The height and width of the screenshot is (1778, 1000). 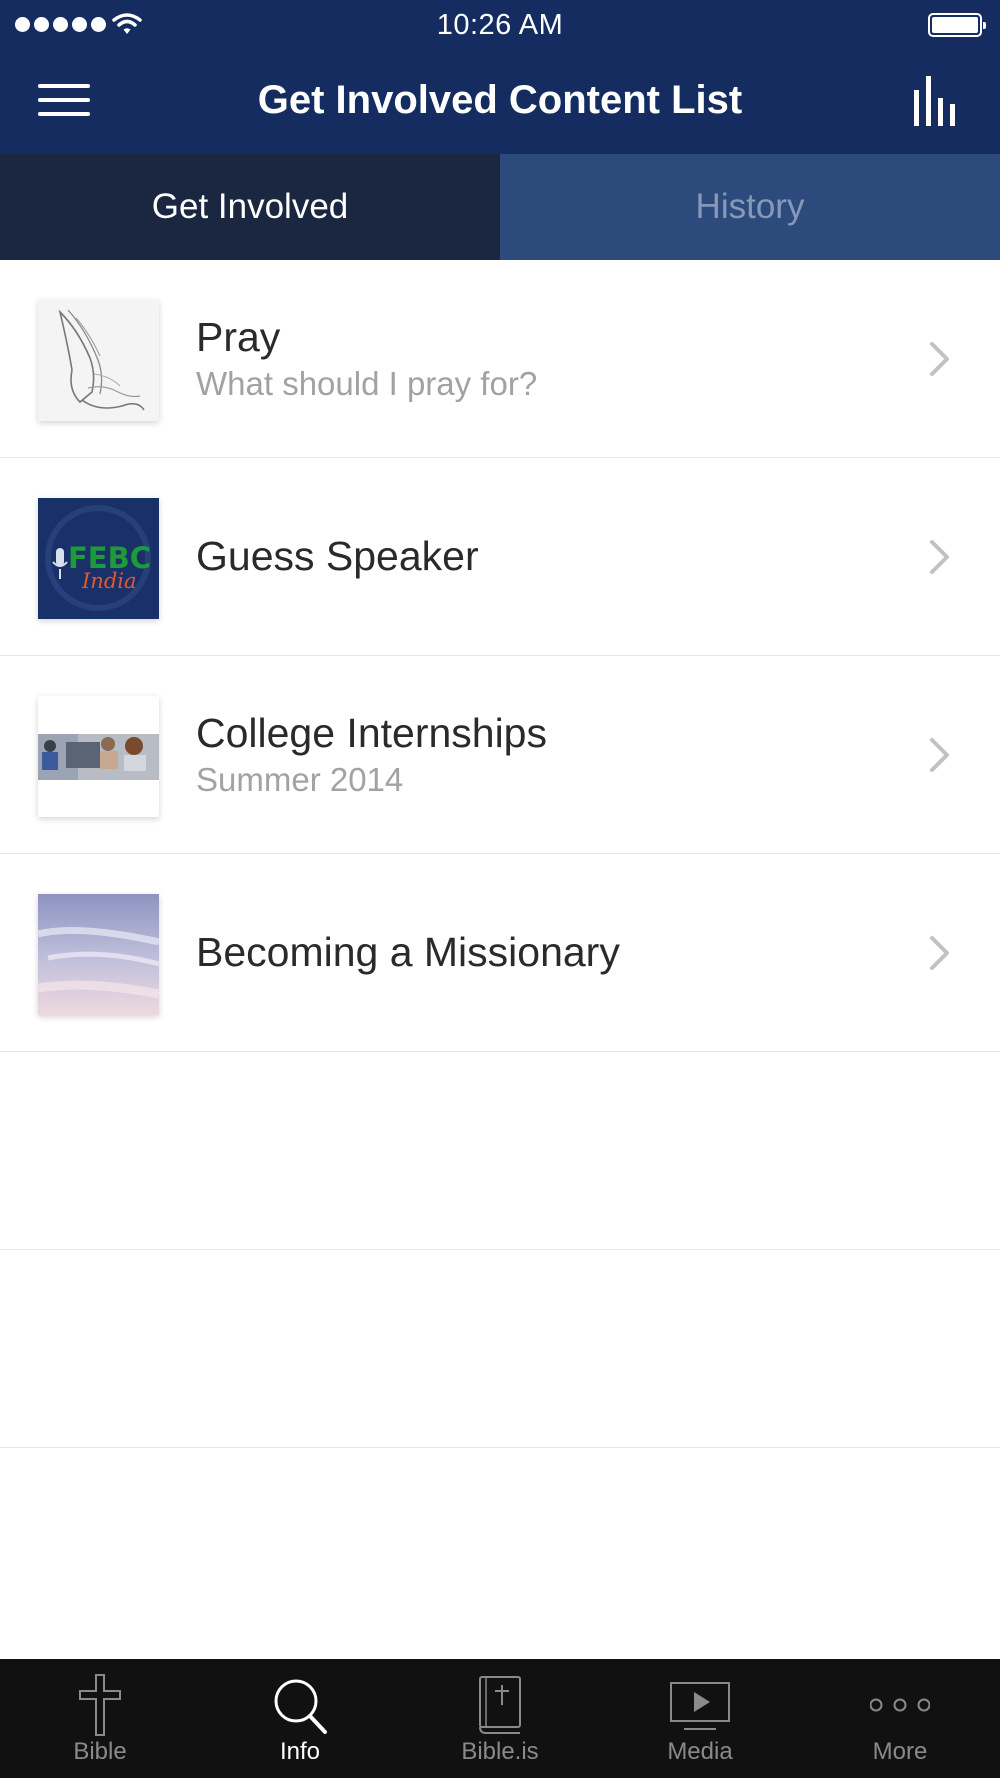 What do you see at coordinates (500, 359) in the screenshot?
I see `list-item-pray: Pray What should I pray for?` at bounding box center [500, 359].